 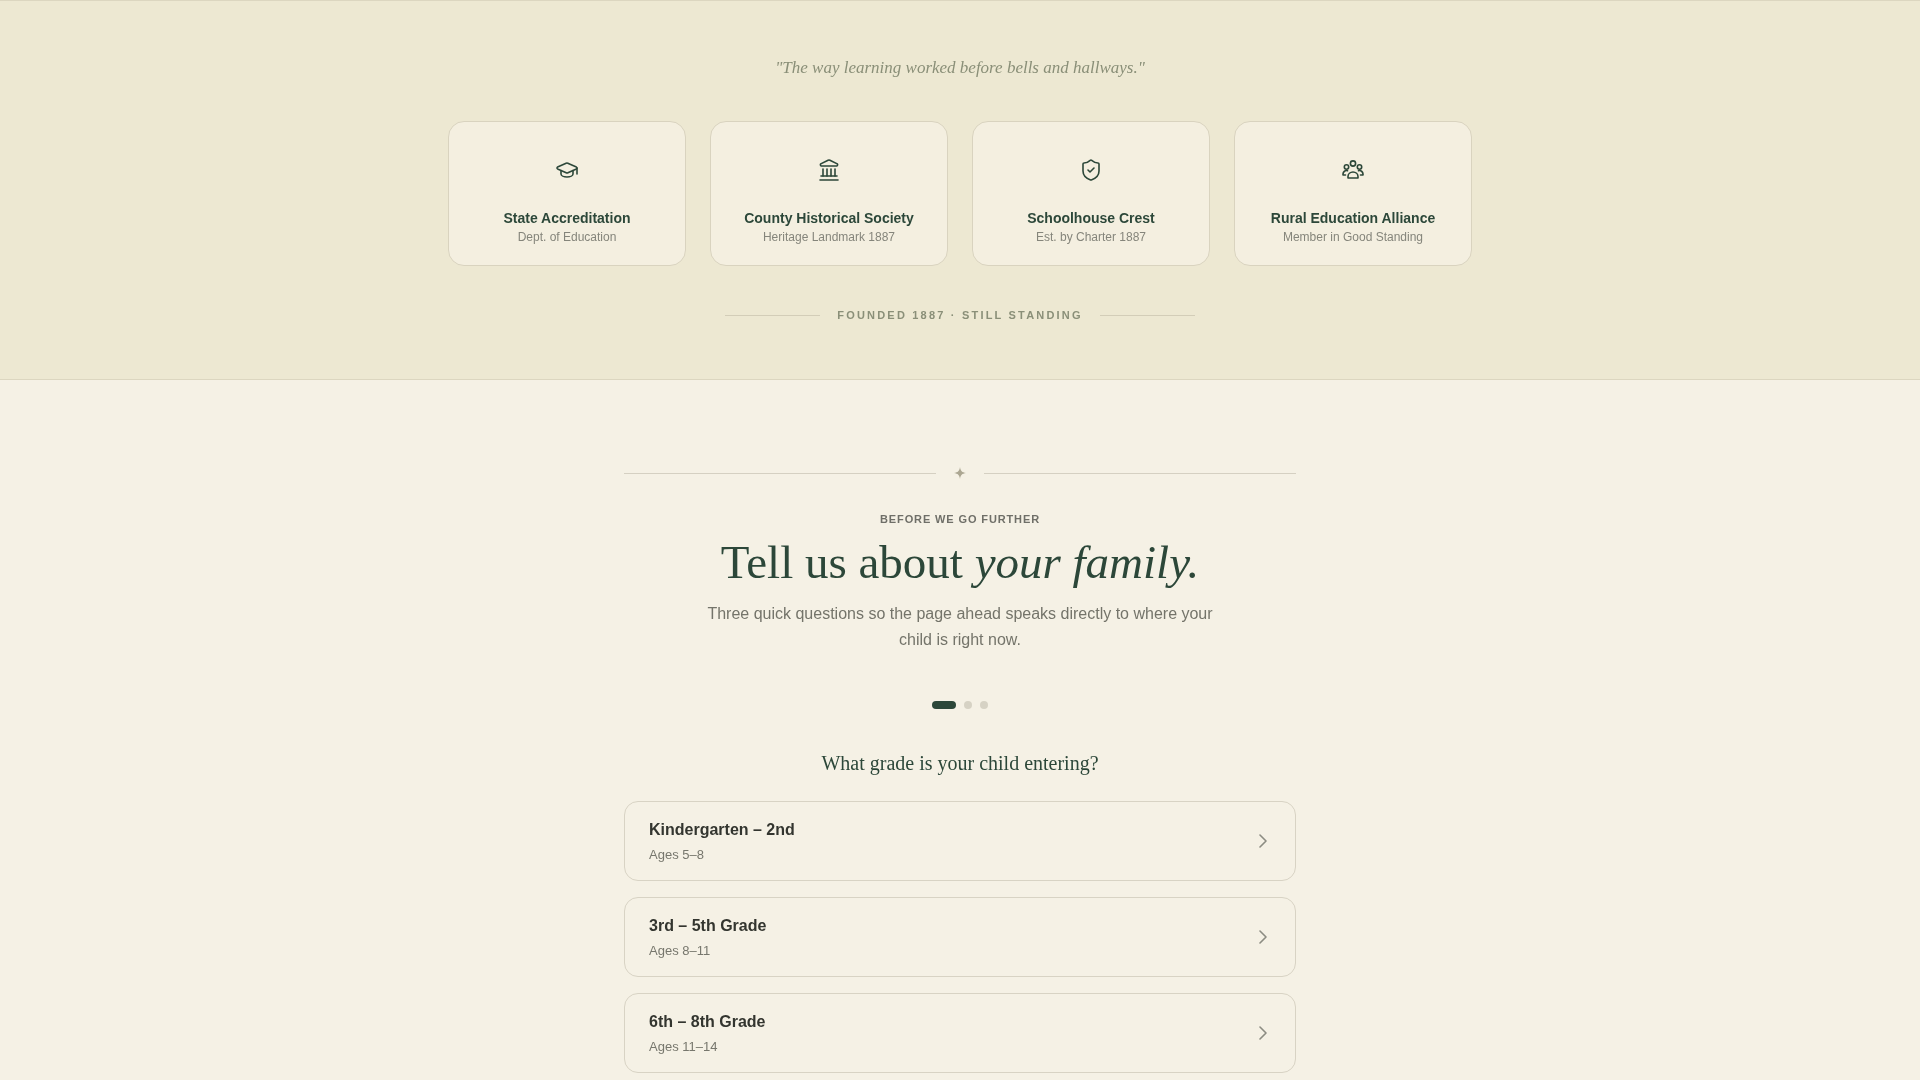 I want to click on option-age-range: Ages 11–14, so click(x=684, y=1046).